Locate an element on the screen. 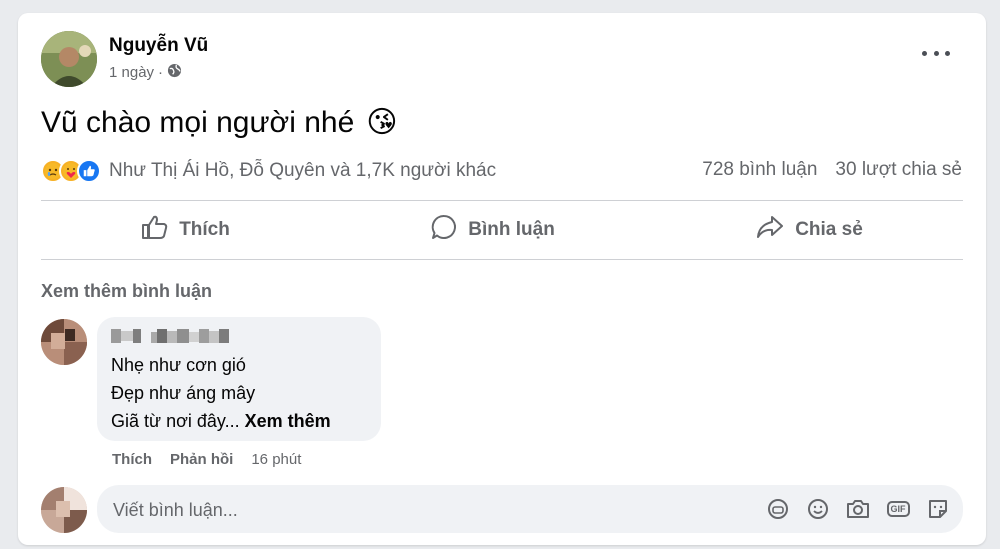  engagement-counts: 728 bình luận 30 lượt chia sẻ is located at coordinates (832, 170).